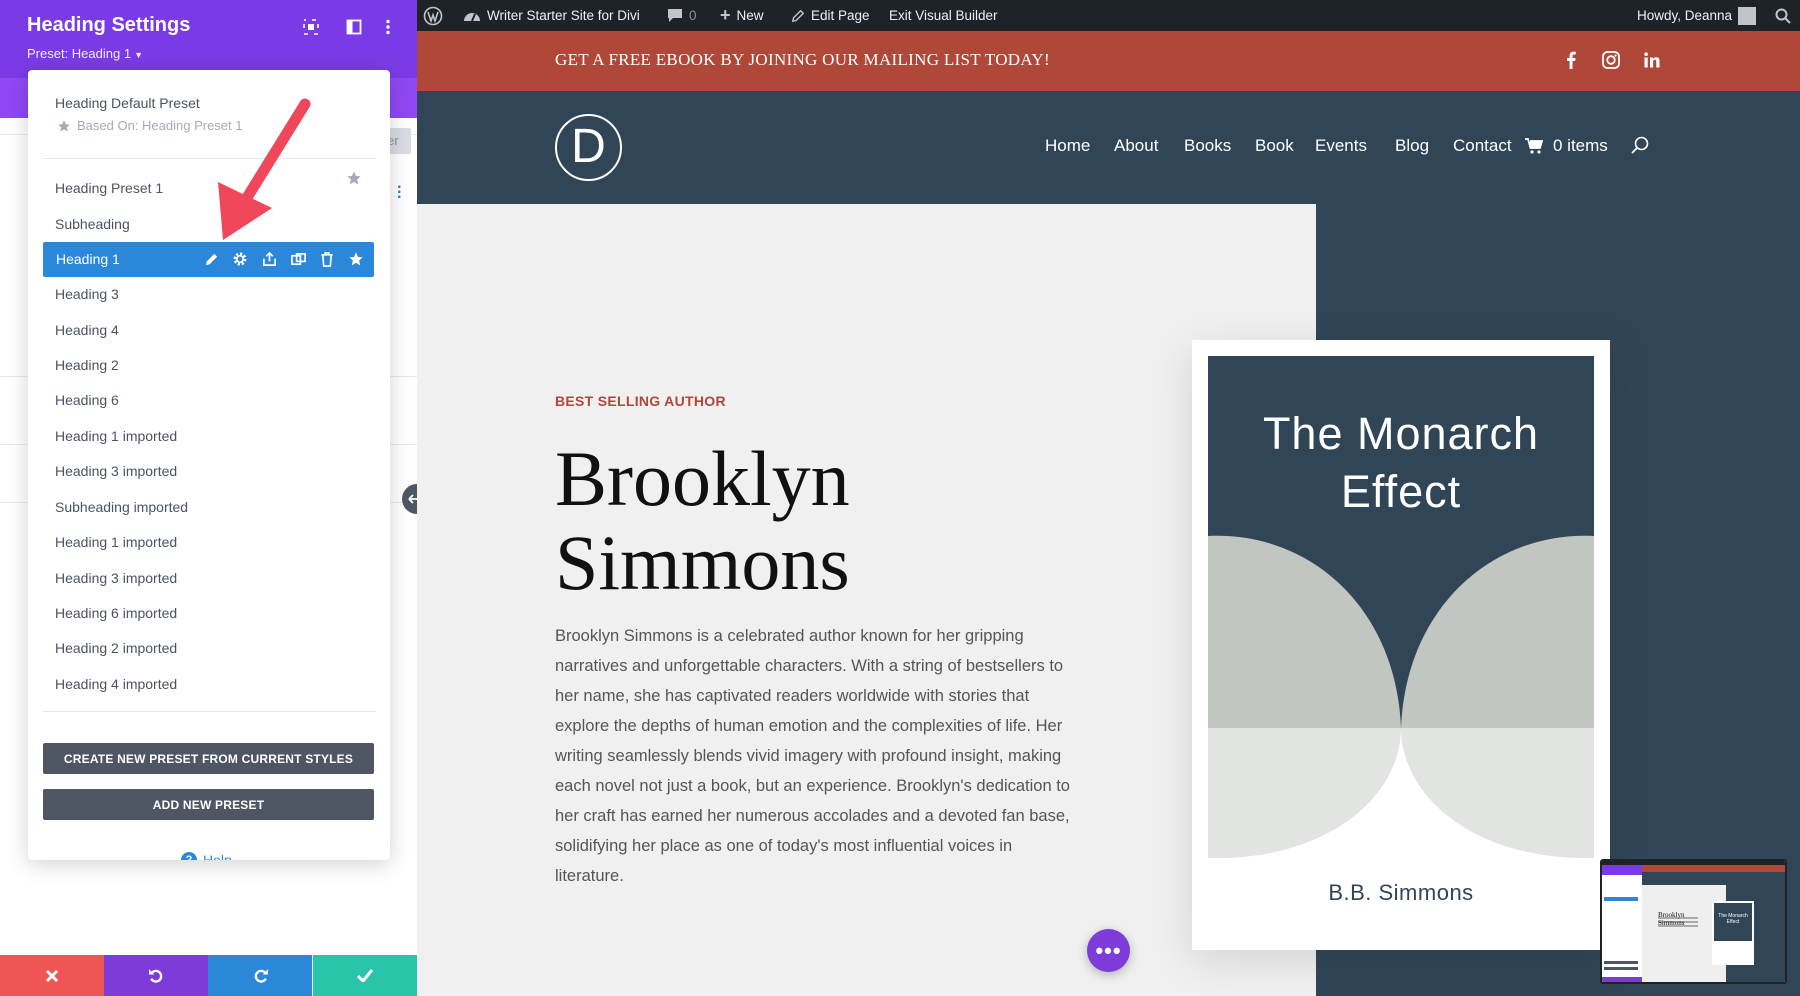  What do you see at coordinates (127, 103) in the screenshot?
I see `default-preset-item: Heading Default Preset` at bounding box center [127, 103].